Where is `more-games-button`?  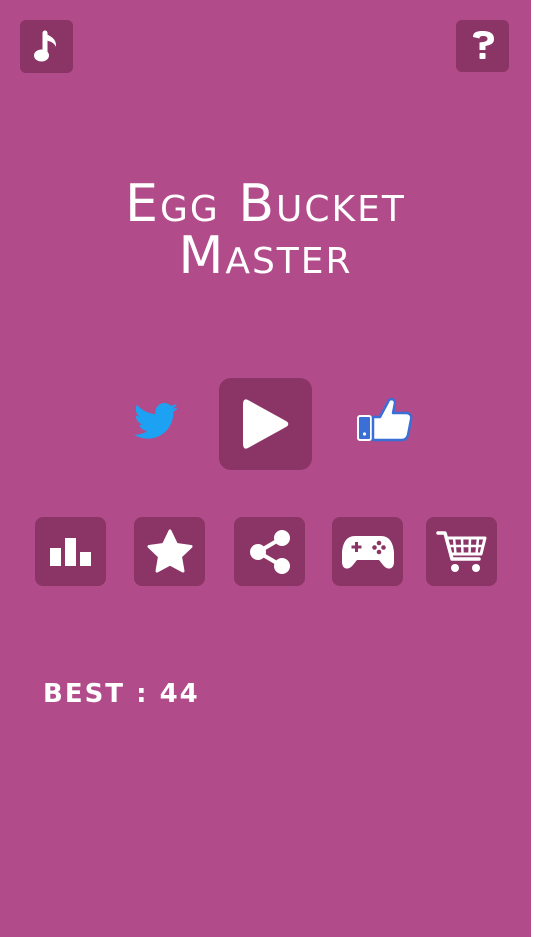 more-games-button is located at coordinates (367, 551).